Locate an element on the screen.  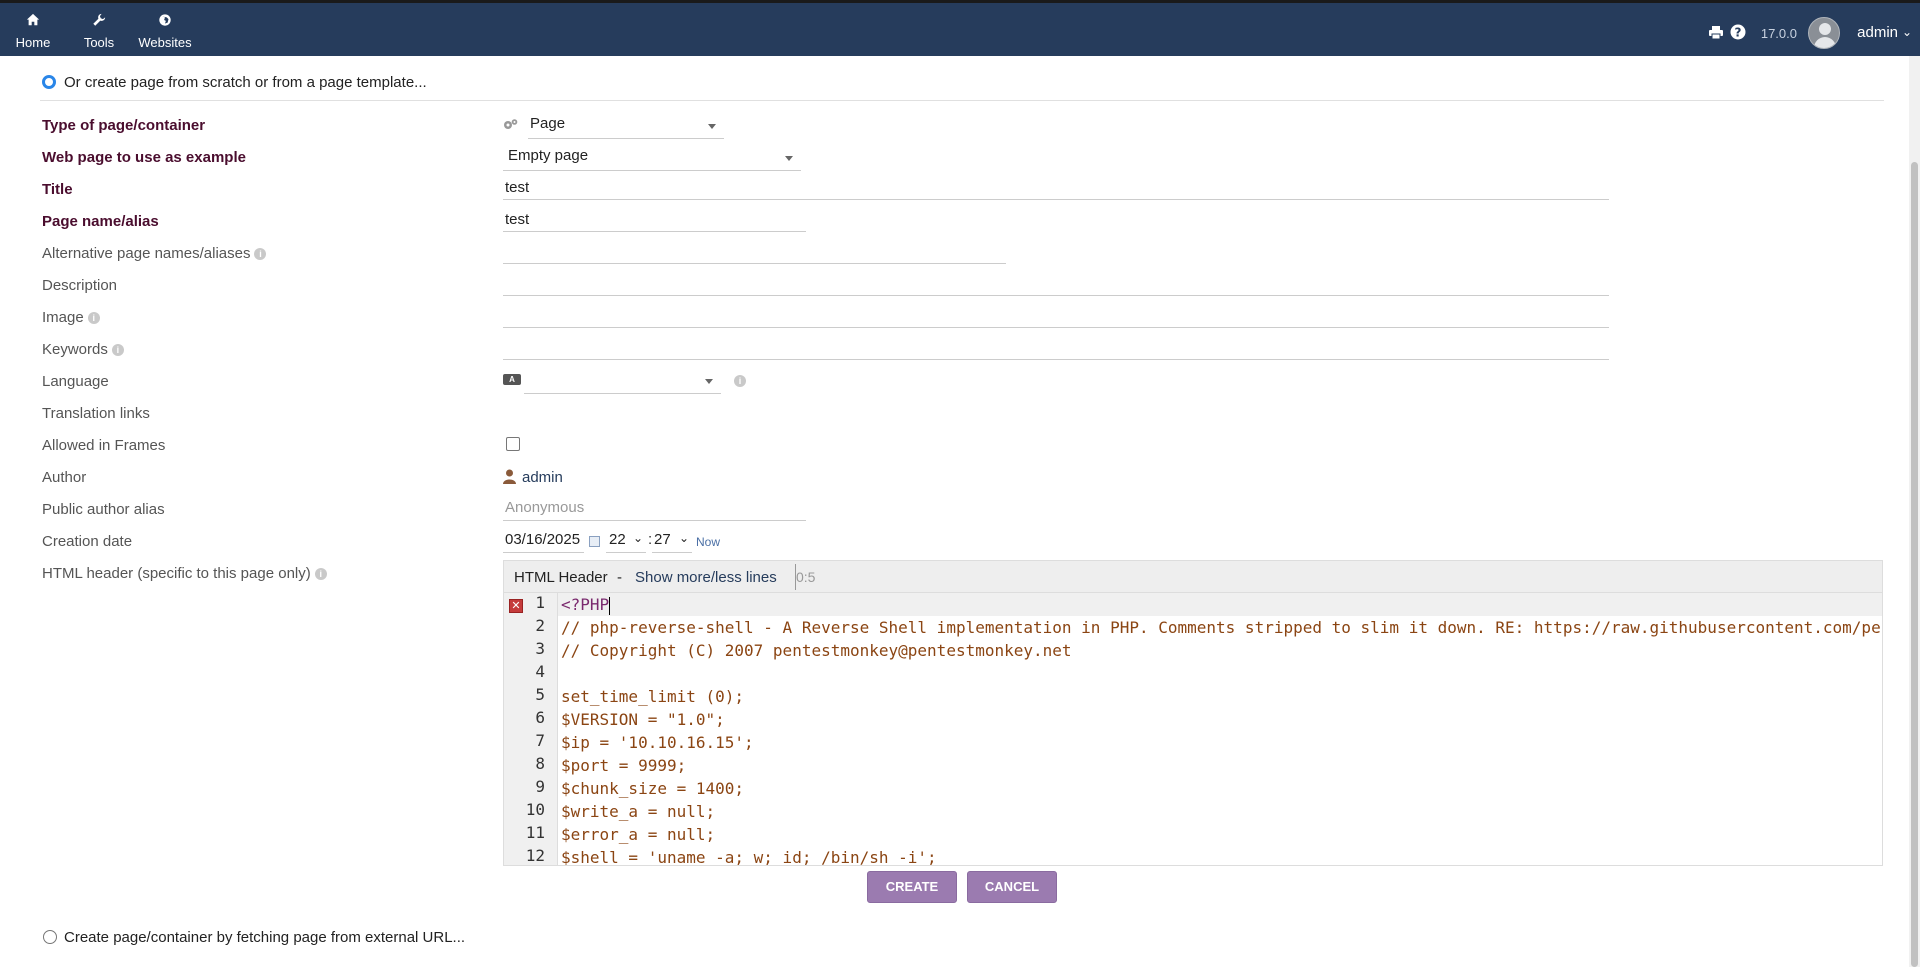
now-link: Now is located at coordinates (708, 542).